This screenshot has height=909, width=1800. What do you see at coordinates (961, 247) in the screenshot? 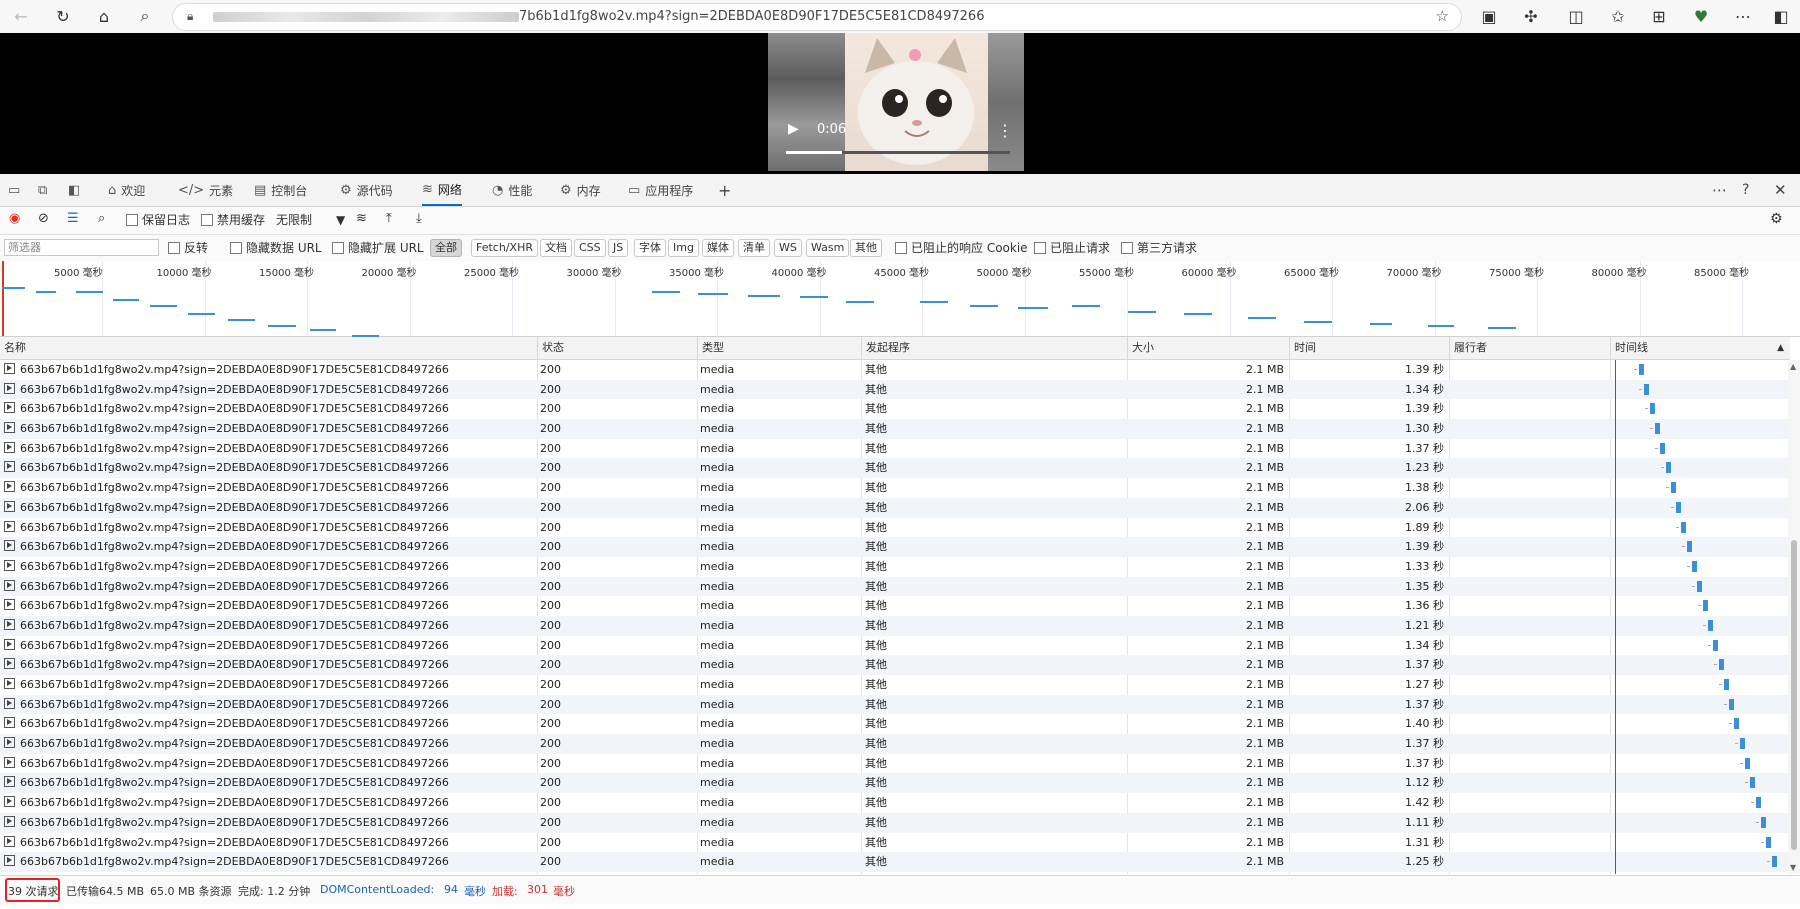
I see `blocked-cookies-checkbox: 已阻止的响应 Cookie` at bounding box center [961, 247].